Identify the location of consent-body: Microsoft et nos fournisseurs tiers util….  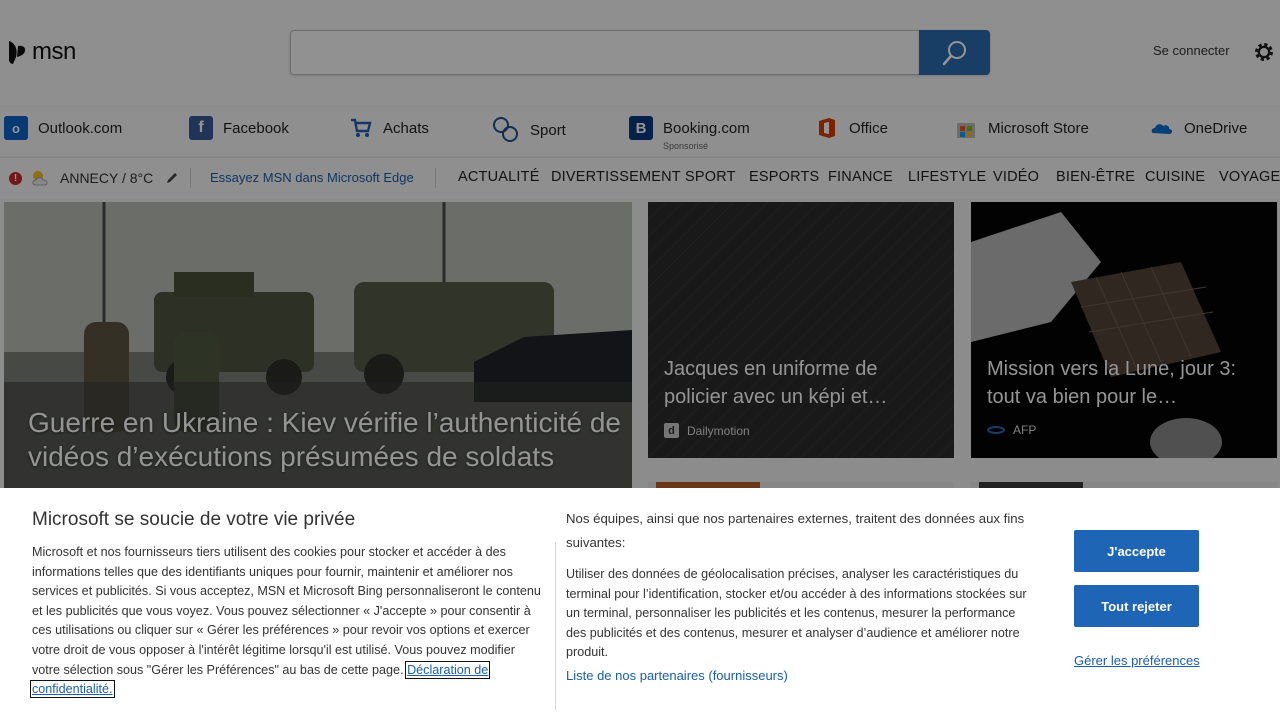
(286, 621).